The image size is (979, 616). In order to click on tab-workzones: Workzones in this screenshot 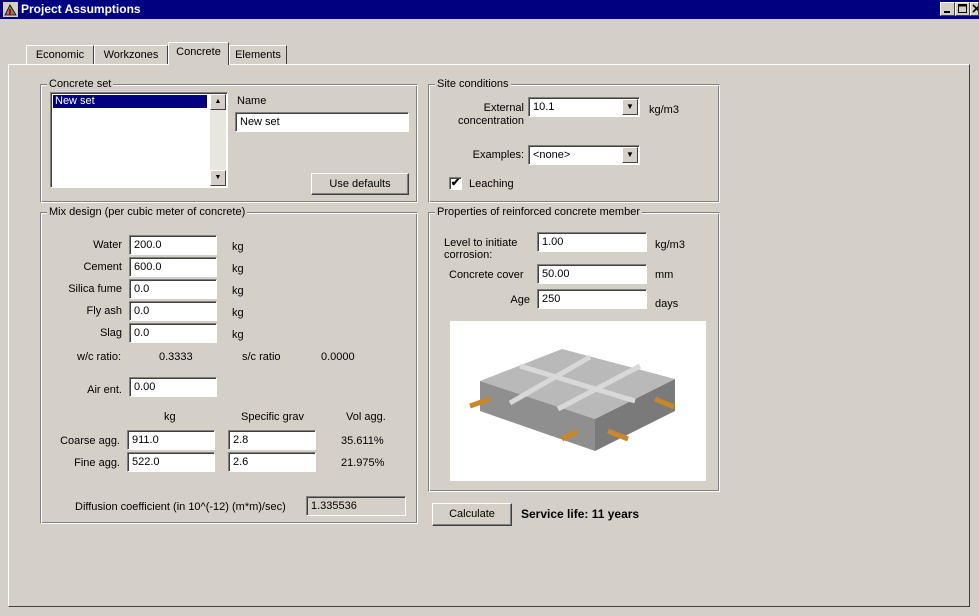, I will do `click(131, 55)`.